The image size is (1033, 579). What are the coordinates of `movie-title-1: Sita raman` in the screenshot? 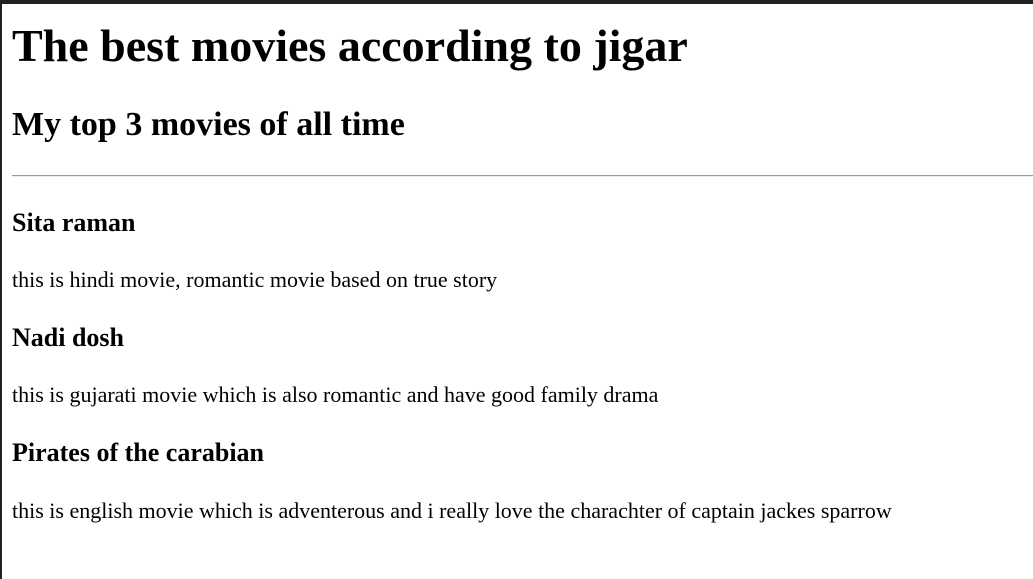 It's located at (74, 222).